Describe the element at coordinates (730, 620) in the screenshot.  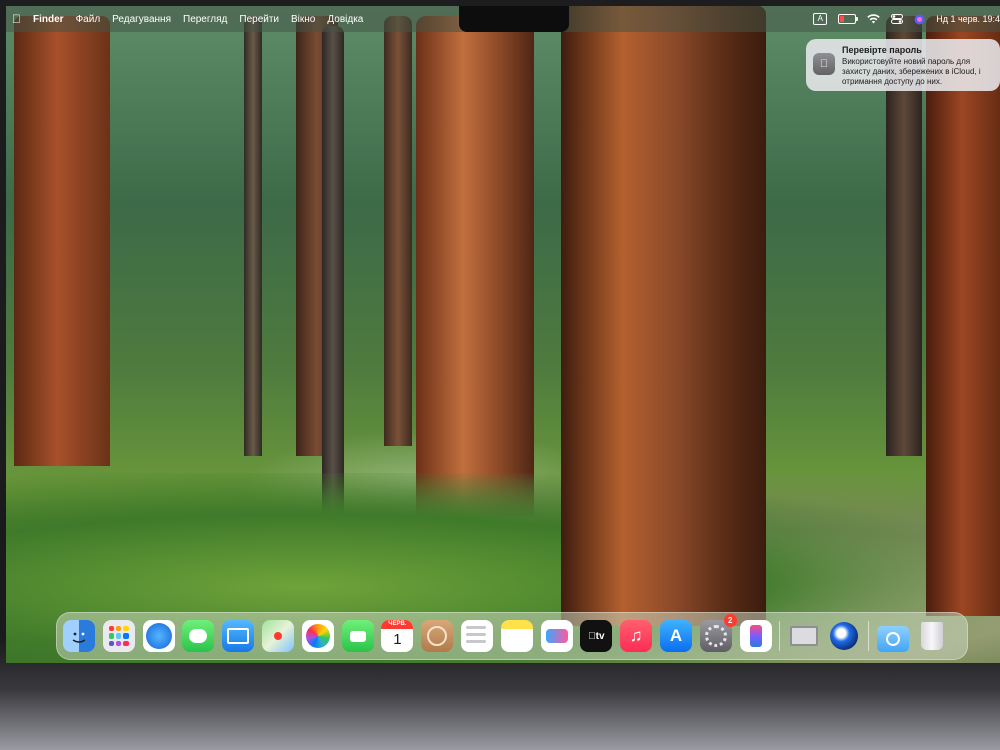
I see `settings-badge: 2` at that location.